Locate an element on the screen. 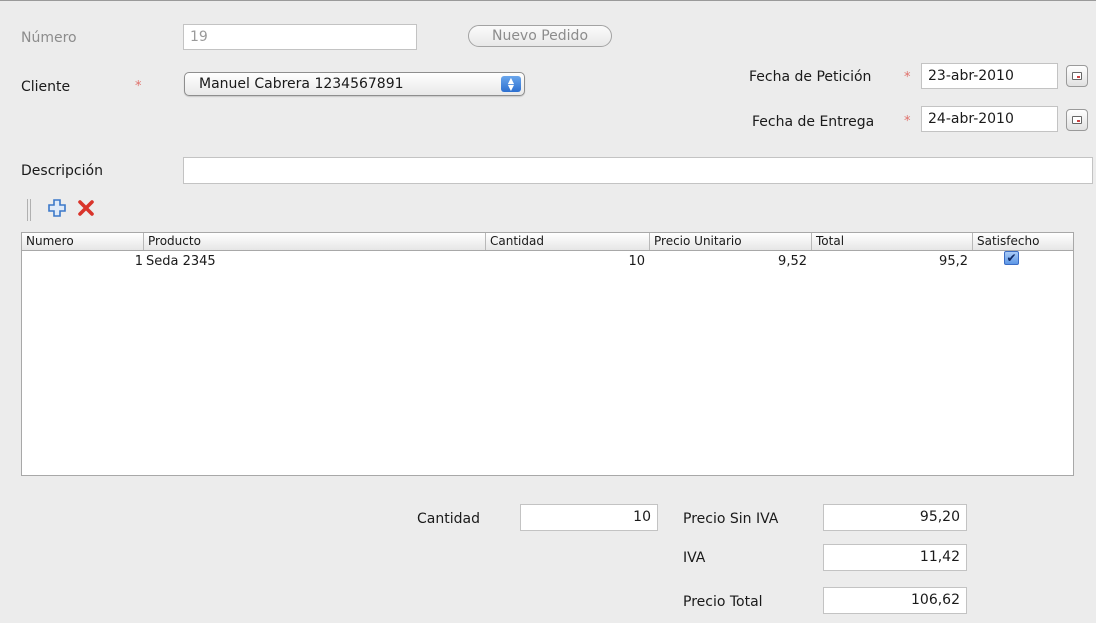  cell-cantidad: 10 is located at coordinates (636, 261).